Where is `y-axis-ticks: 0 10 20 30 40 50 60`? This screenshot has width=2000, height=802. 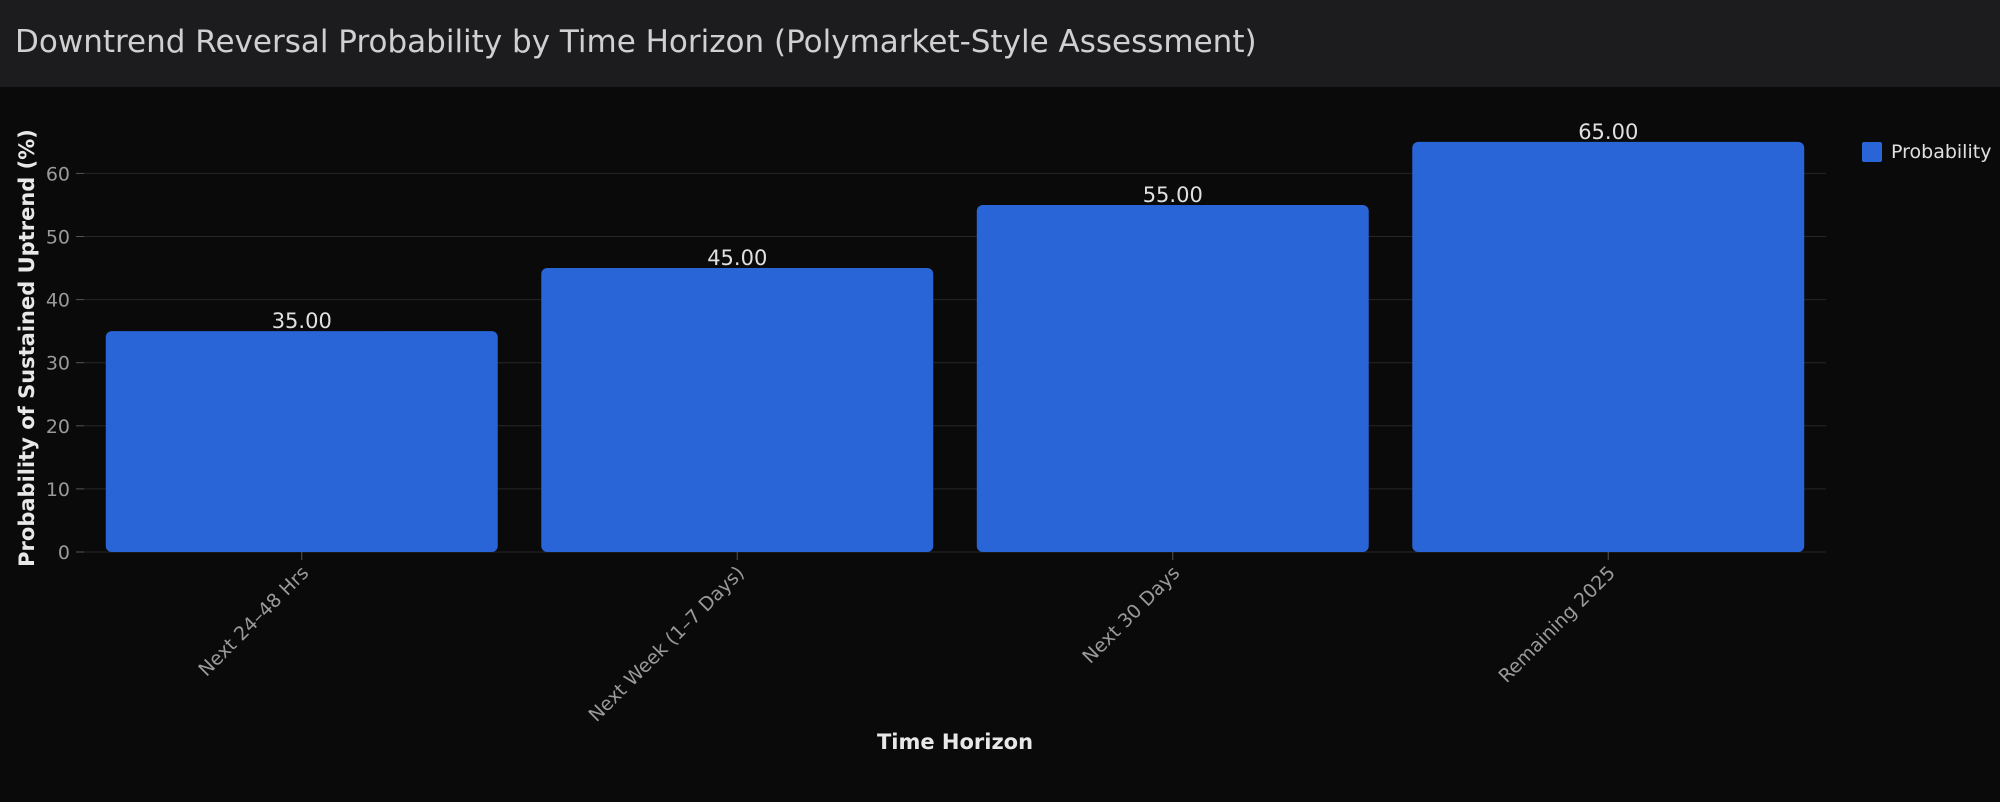 y-axis-ticks: 0 10 20 30 40 50 60 is located at coordinates (65, 363).